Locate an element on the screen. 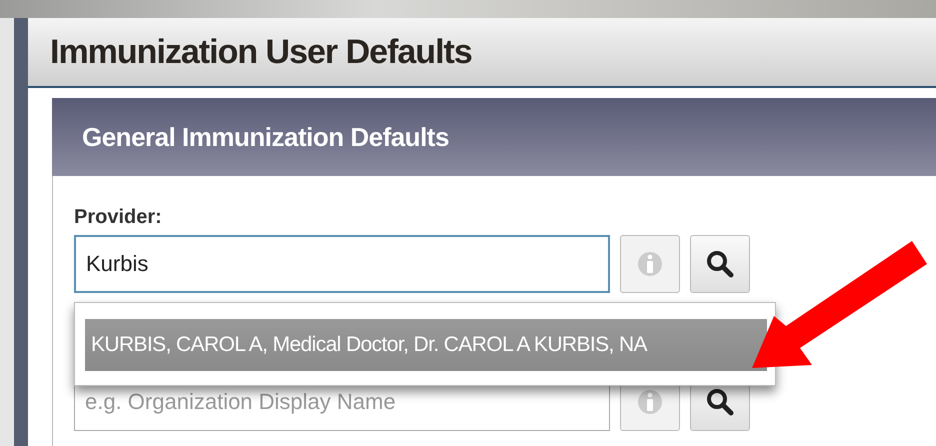 The height and width of the screenshot is (446, 936). section-title: General Immunization Defaults is located at coordinates (265, 137).